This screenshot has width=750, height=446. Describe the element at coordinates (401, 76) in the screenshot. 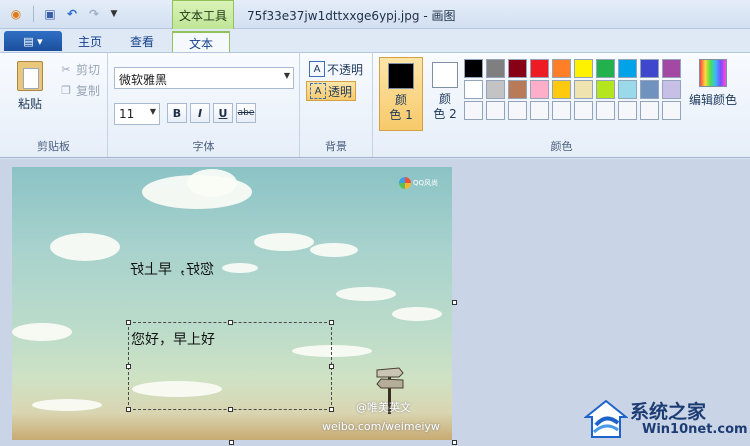

I see `color1-swatch` at that location.